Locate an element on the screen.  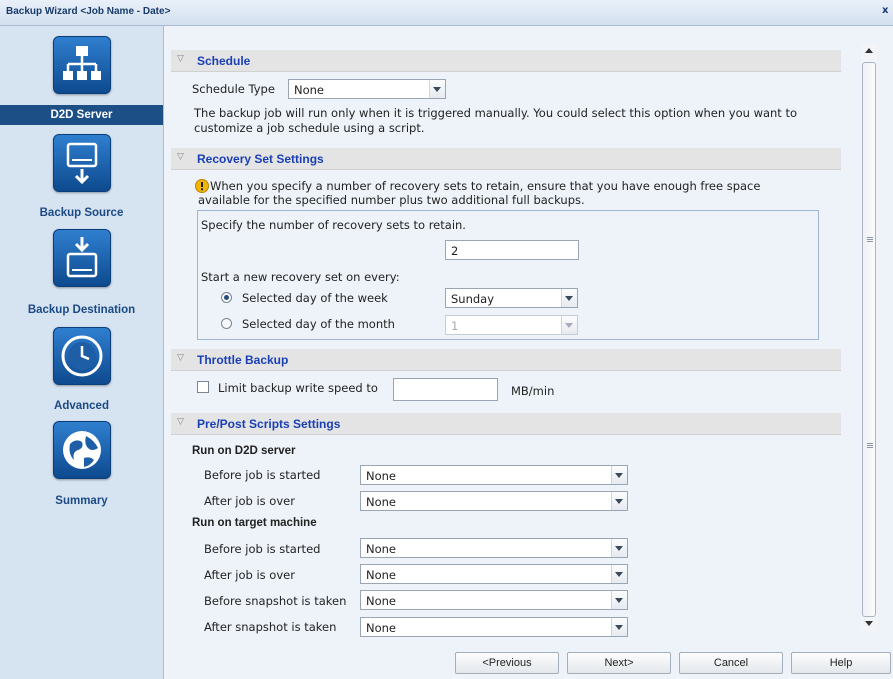
next-button: Next> is located at coordinates (619, 663).